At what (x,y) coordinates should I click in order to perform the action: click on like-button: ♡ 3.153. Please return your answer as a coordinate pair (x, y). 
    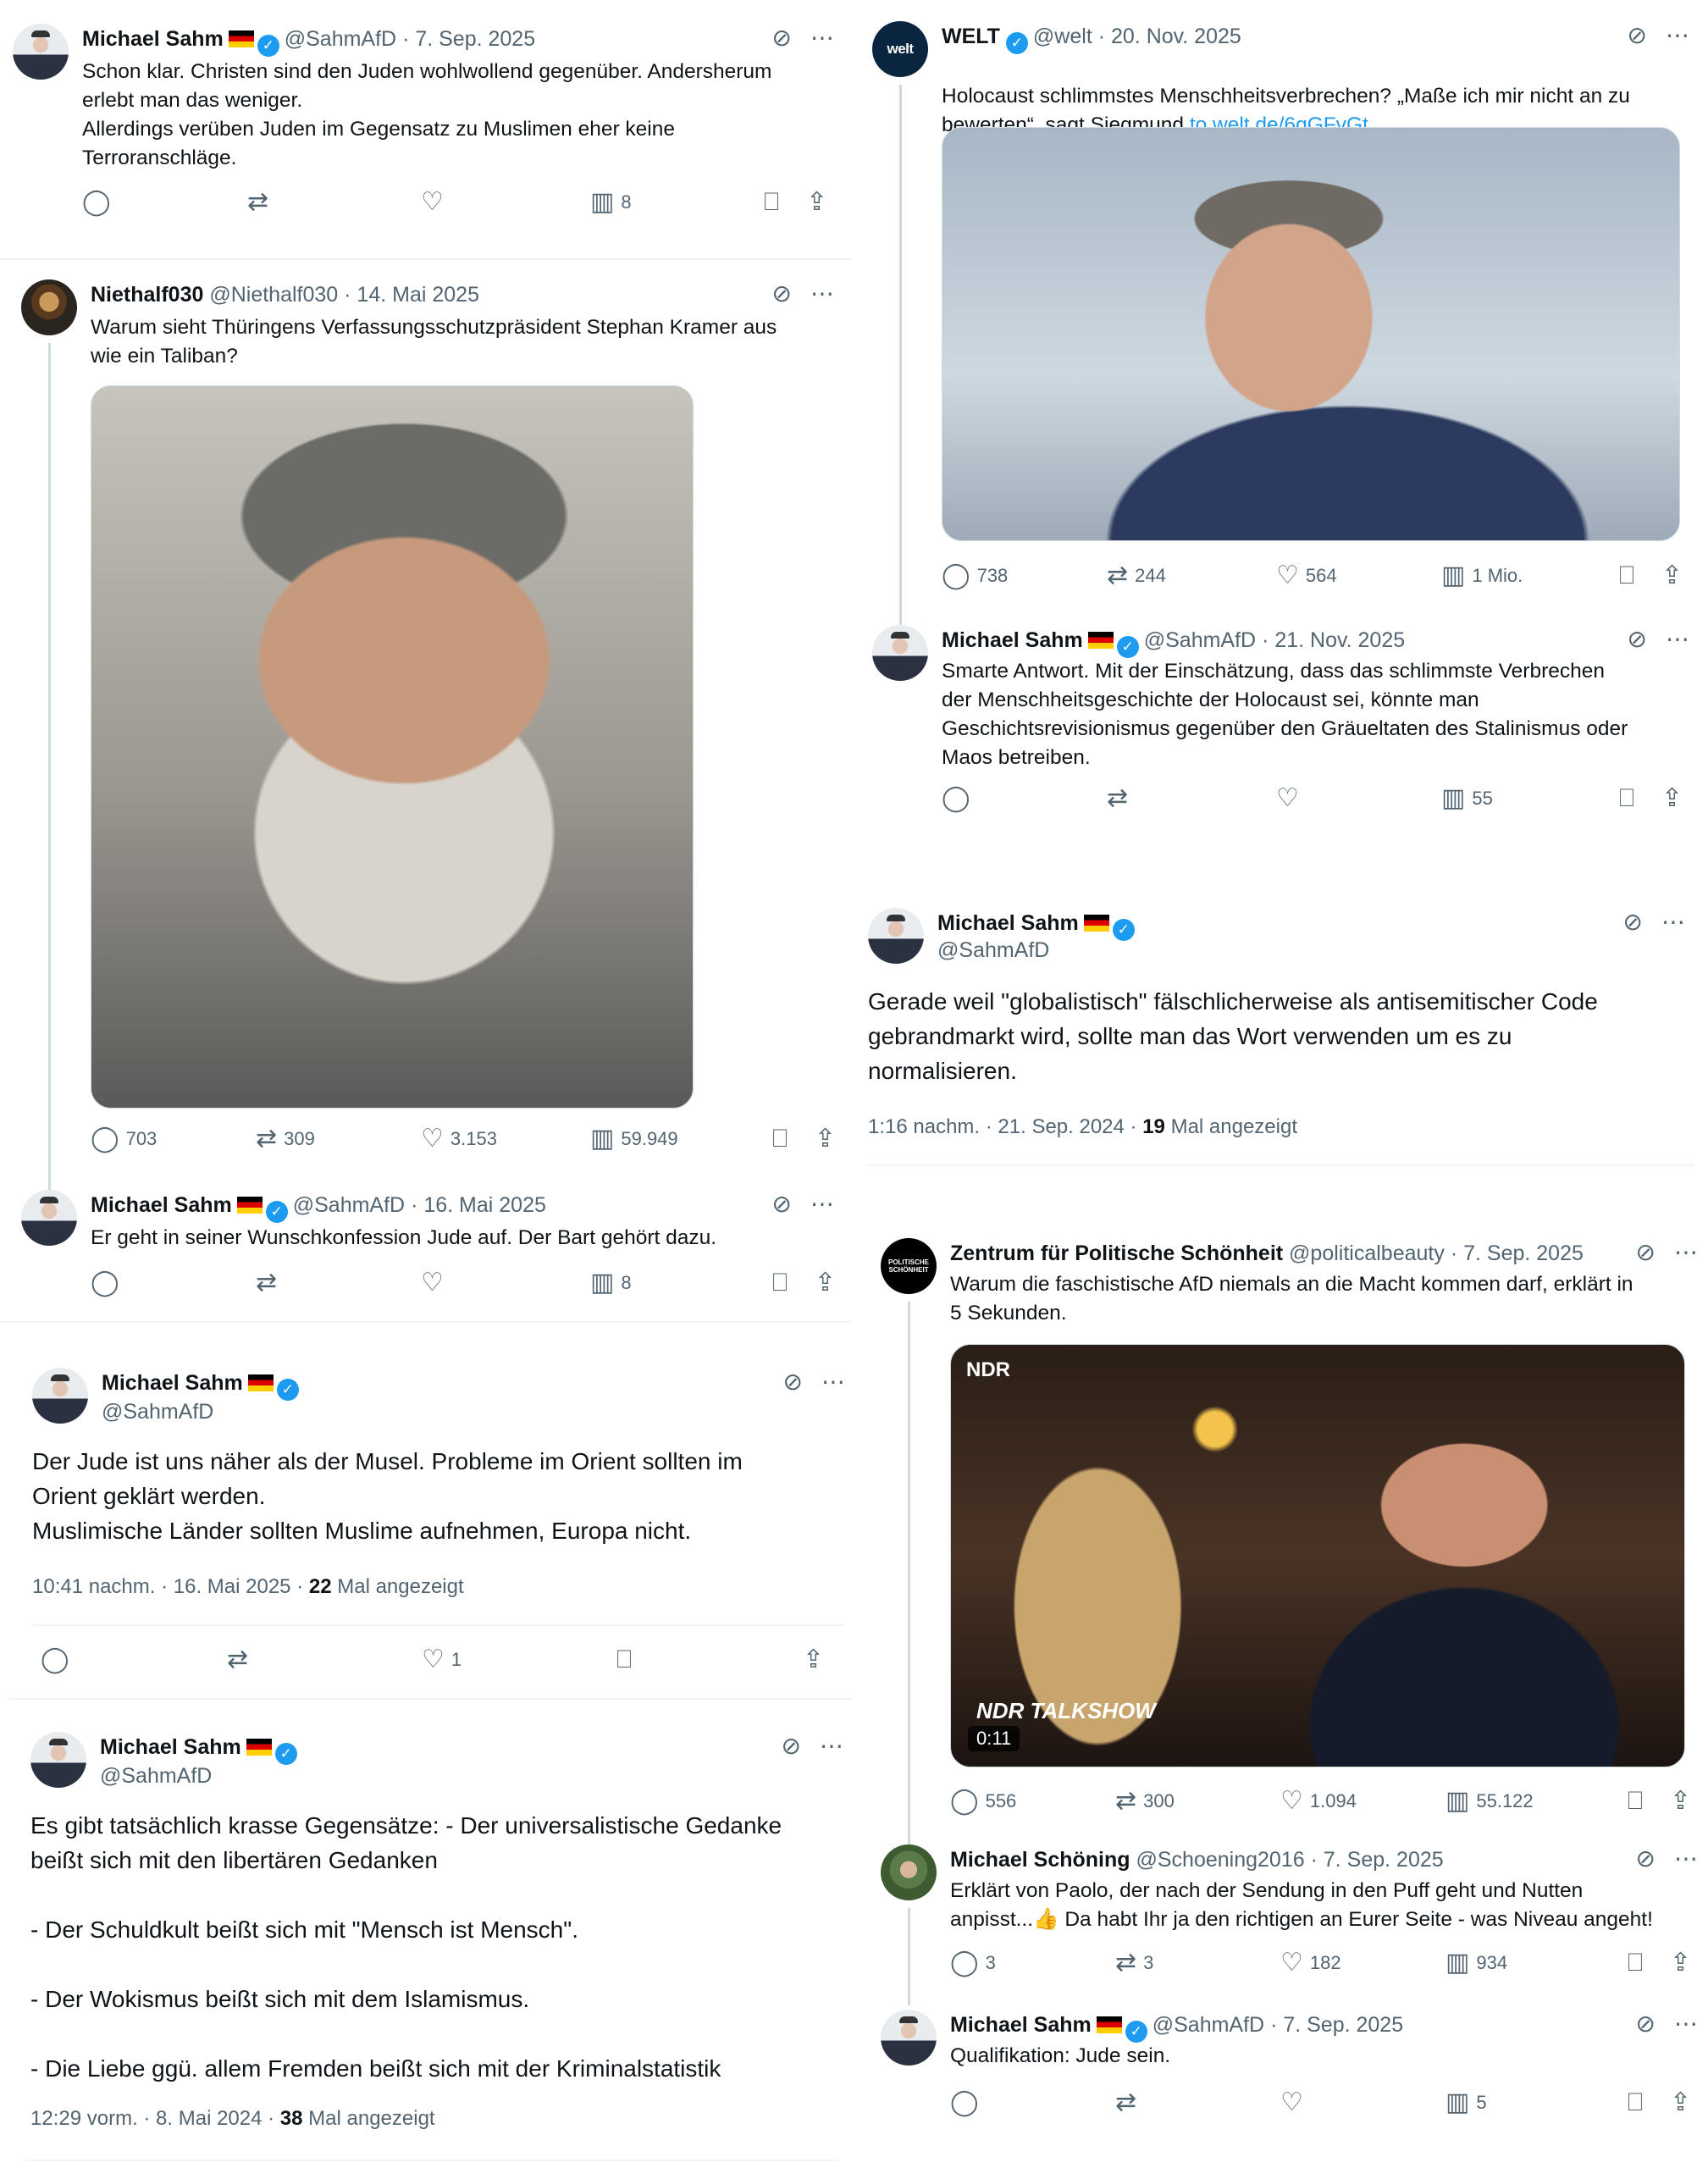
    Looking at the image, I should click on (459, 1139).